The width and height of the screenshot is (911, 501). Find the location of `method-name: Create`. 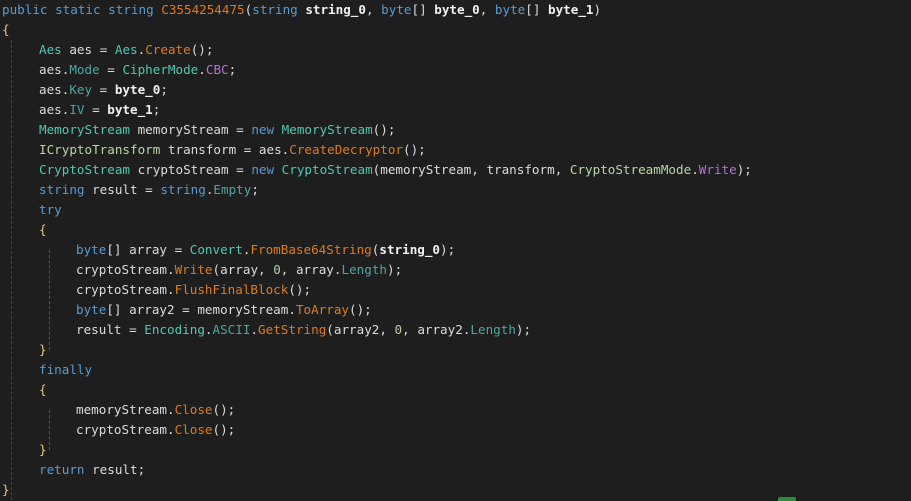

method-name: Create is located at coordinates (168, 49).